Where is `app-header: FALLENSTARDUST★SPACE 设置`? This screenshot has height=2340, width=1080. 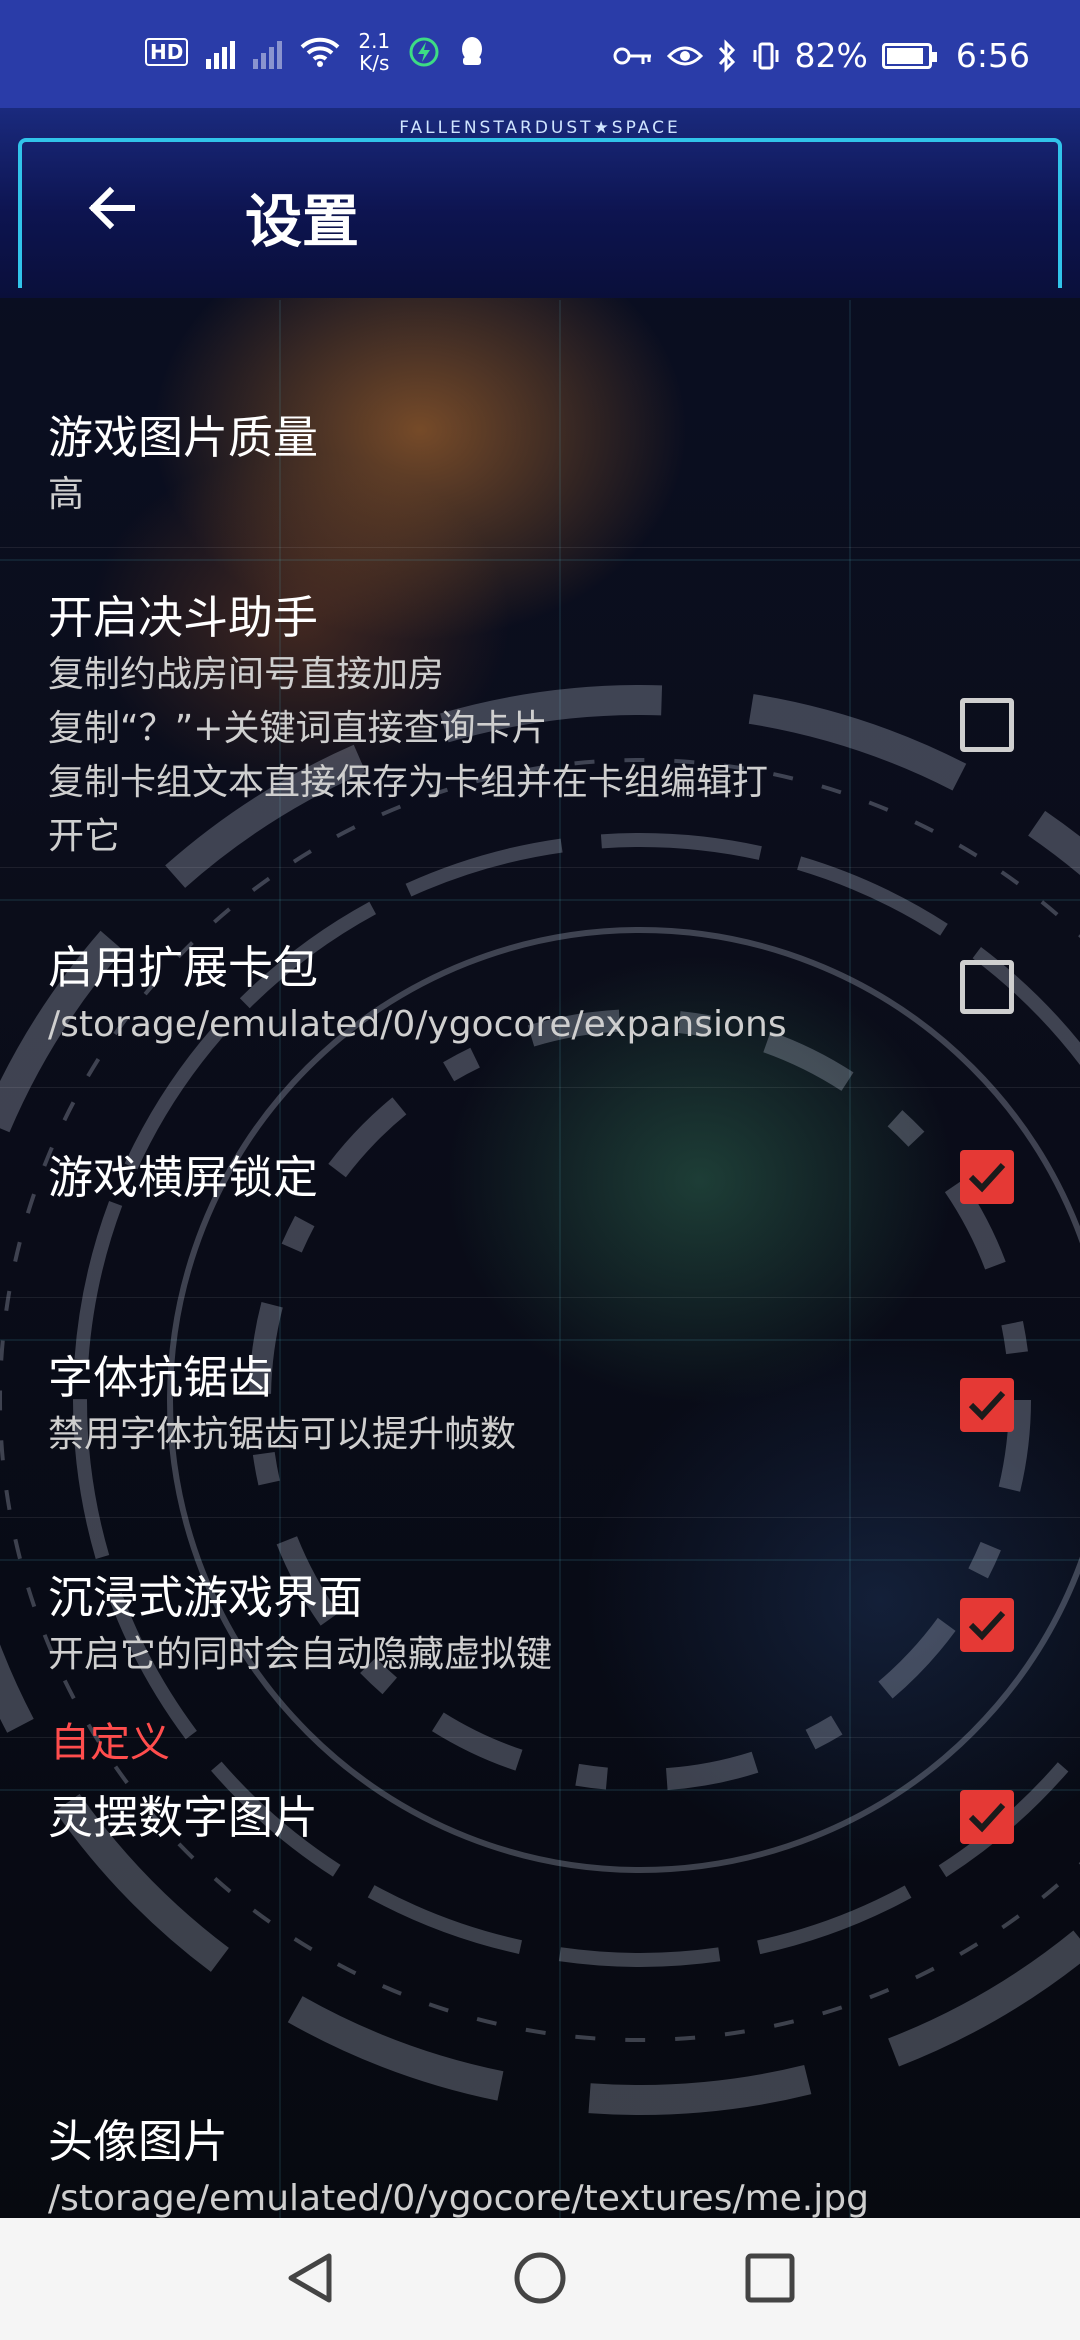
app-header: FALLENSTARDUST★SPACE 设置 is located at coordinates (540, 203).